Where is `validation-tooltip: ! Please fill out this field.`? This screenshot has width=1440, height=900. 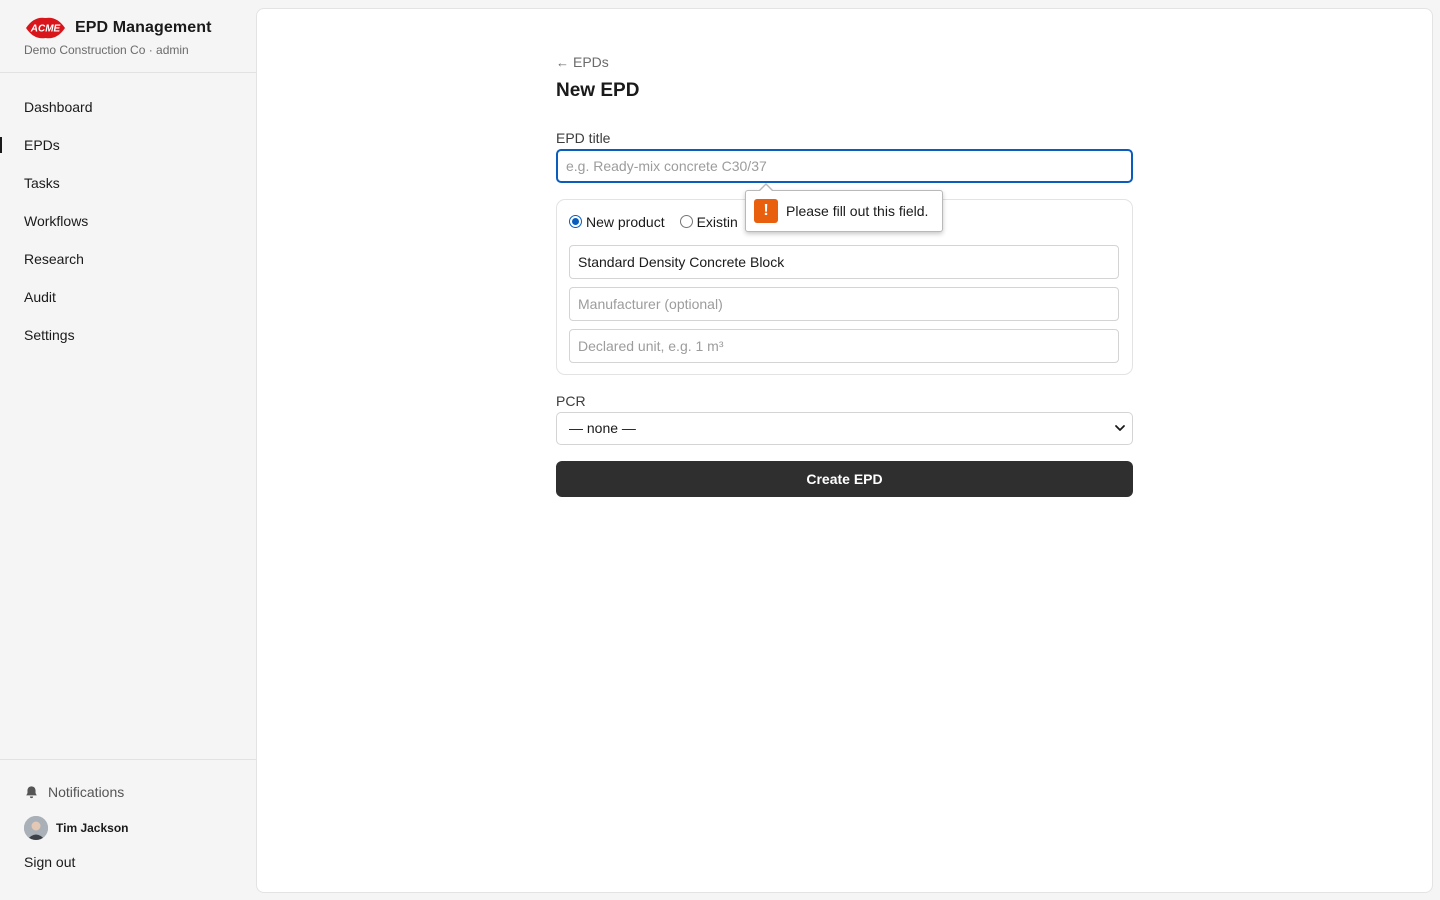
validation-tooltip: ! Please fill out this field. is located at coordinates (844, 207).